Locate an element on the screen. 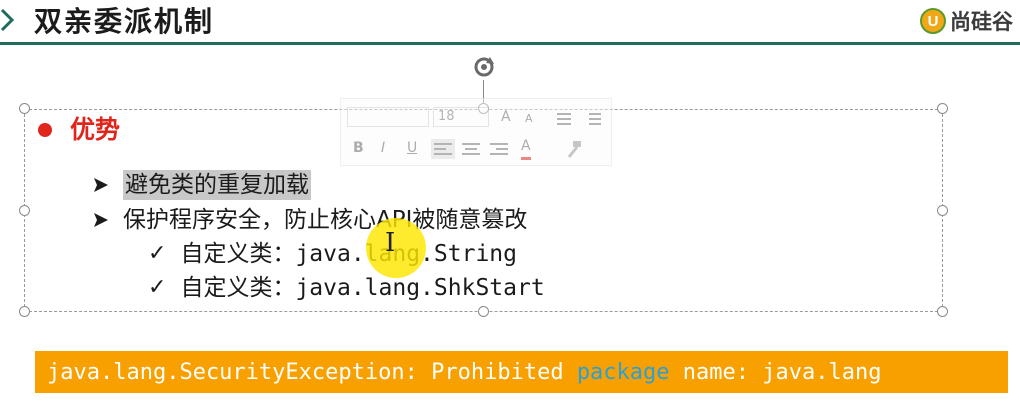  align-left-icon is located at coordinates (443, 149).